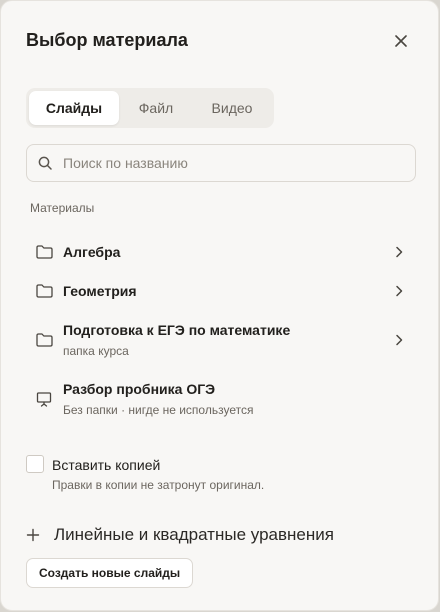 The width and height of the screenshot is (440, 612). I want to click on search-input, so click(238, 163).